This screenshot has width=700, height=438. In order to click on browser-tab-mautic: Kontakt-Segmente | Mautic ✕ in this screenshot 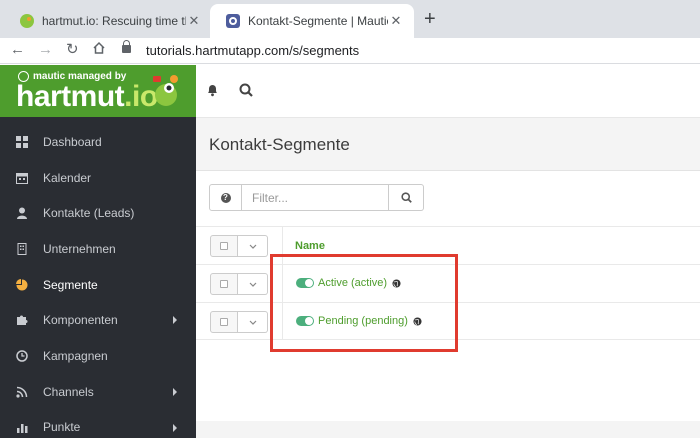, I will do `click(312, 21)`.